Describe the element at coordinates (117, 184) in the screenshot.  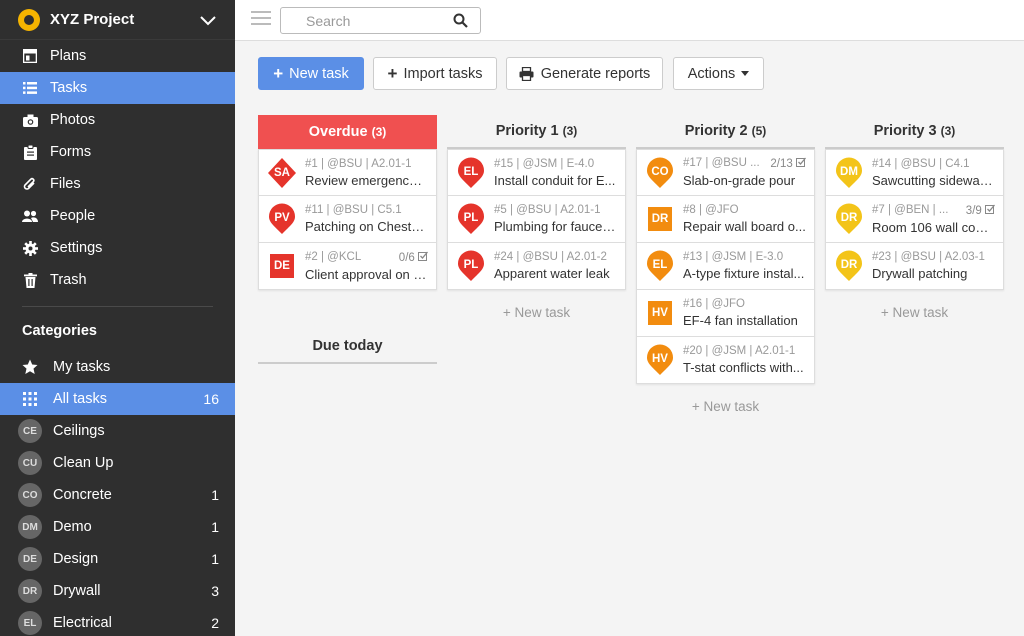
I see `nav-item-files: Files` at that location.